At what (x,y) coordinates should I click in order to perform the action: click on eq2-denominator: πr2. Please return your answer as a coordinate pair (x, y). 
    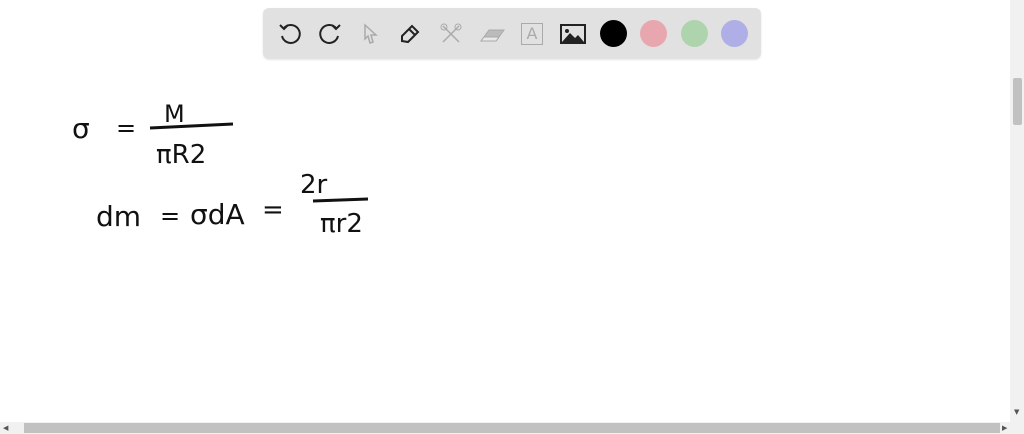
    Looking at the image, I should click on (341, 224).